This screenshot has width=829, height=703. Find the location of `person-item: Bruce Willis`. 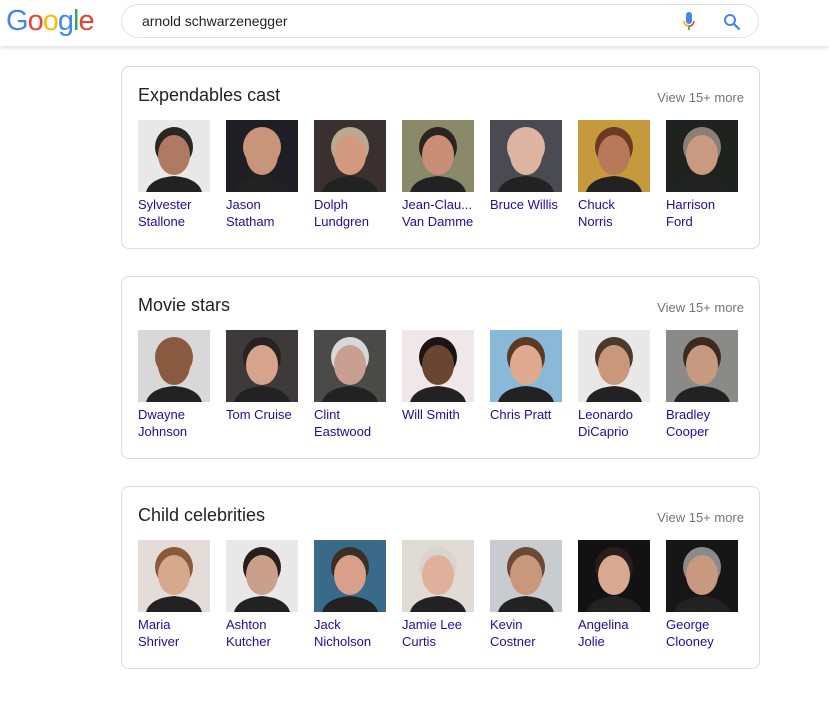

person-item: Bruce Willis is located at coordinates (526, 175).